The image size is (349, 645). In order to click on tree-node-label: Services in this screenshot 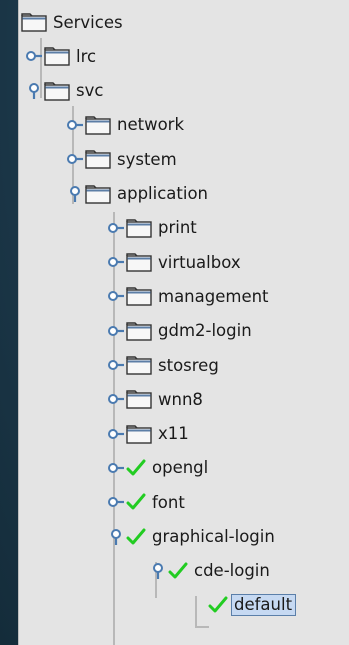, I will do `click(88, 22)`.